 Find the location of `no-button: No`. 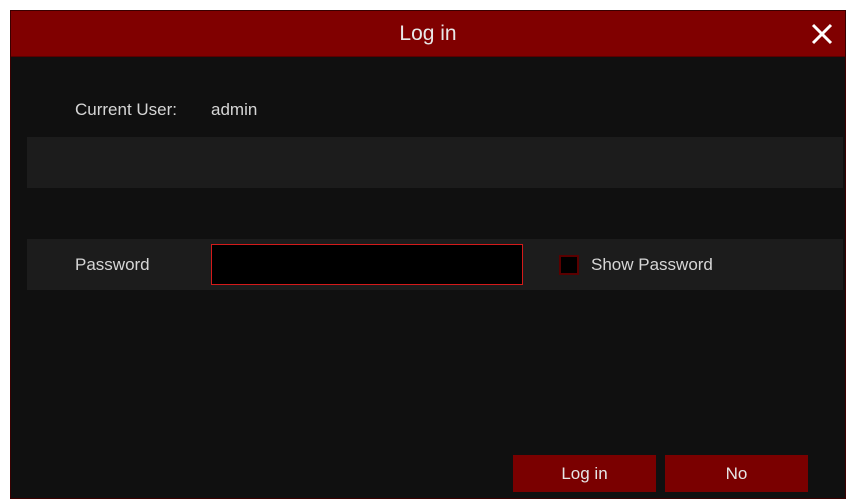

no-button: No is located at coordinates (736, 473).